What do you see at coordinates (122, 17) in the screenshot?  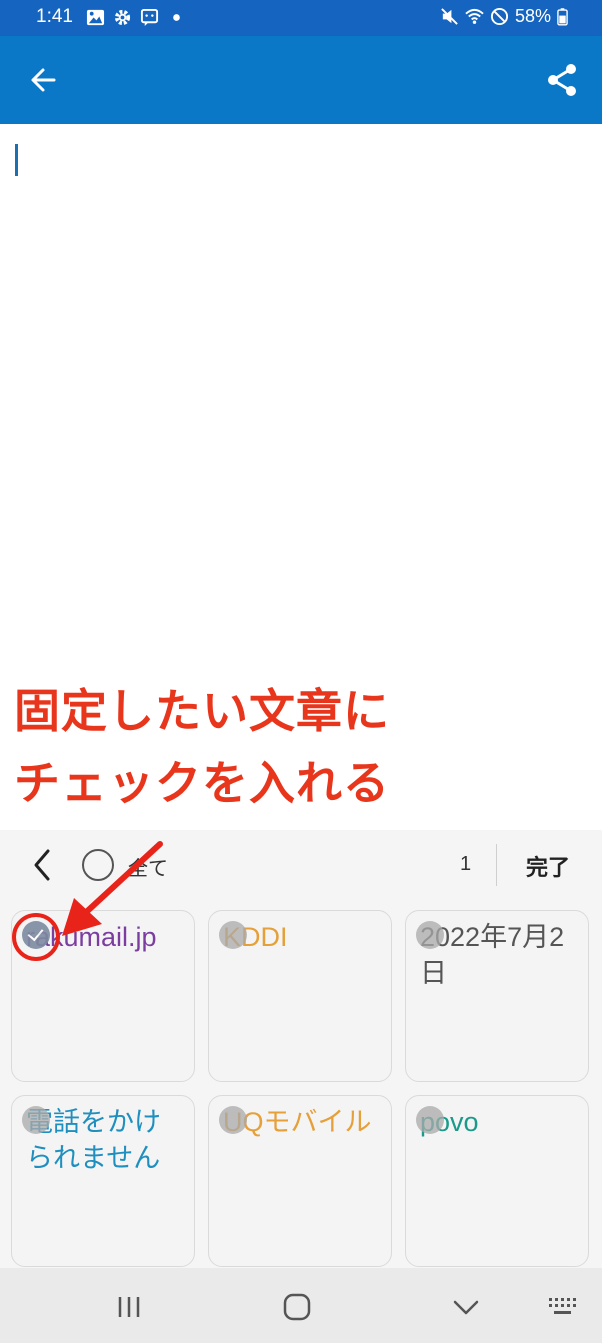 I see `gear-icon` at bounding box center [122, 17].